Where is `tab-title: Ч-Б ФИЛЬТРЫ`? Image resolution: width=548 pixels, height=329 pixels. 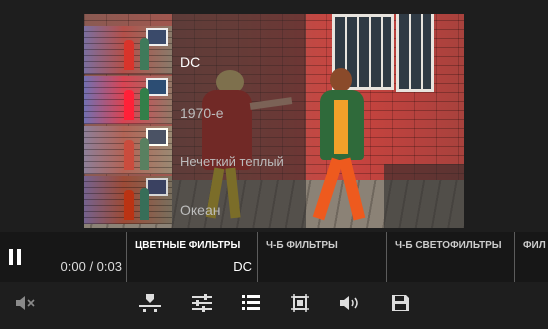
tab-title: Ч-Б ФИЛЬТРЫ is located at coordinates (302, 245).